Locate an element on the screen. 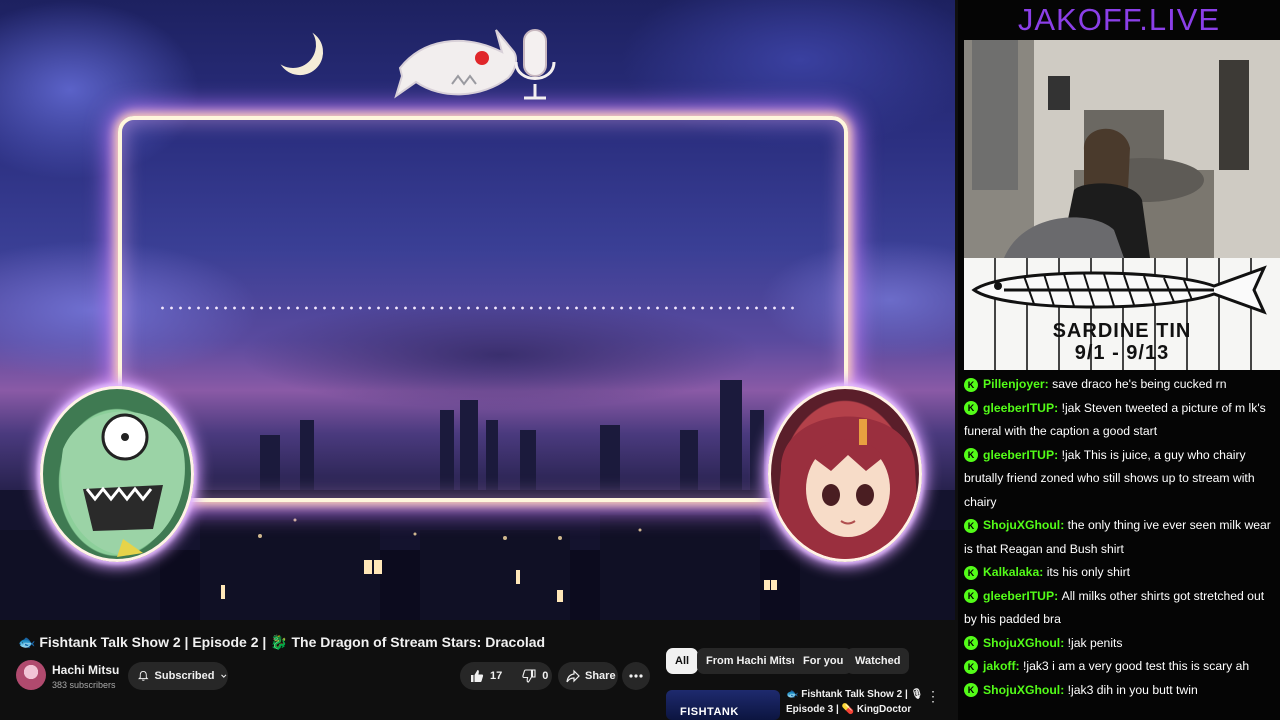 The width and height of the screenshot is (1280, 720). dislike-button: 0 is located at coordinates (535, 676).